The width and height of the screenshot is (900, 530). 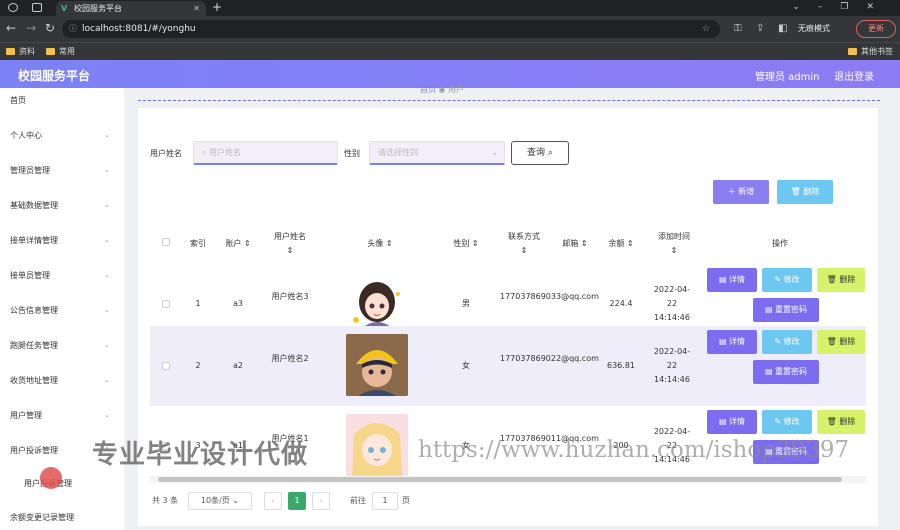 I want to click on breadcrumb: 首页 ◉ 用户, so click(x=442, y=89).